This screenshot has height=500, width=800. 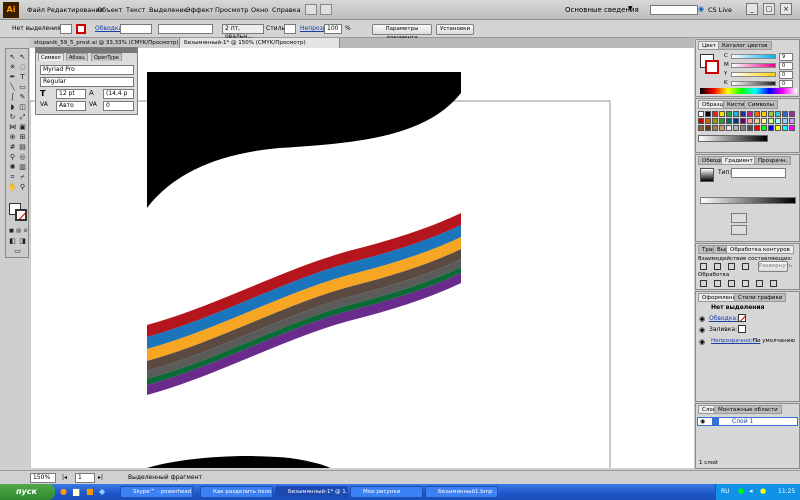 What do you see at coordinates (723, 318) in the screenshot?
I see `appearance-stroke: Обводка:` at bounding box center [723, 318].